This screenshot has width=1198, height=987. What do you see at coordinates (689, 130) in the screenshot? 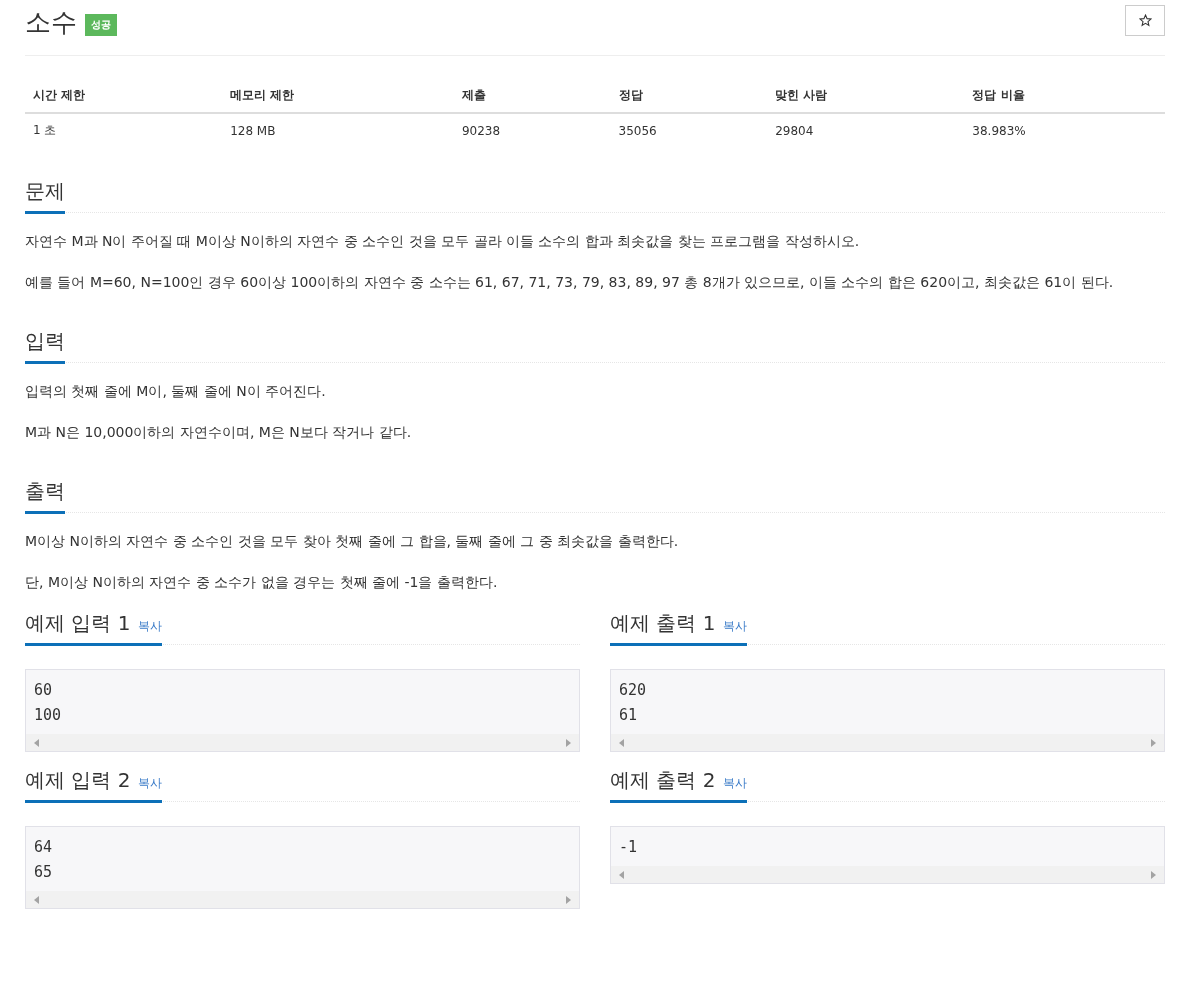
I see `table-cell: 35056` at bounding box center [689, 130].